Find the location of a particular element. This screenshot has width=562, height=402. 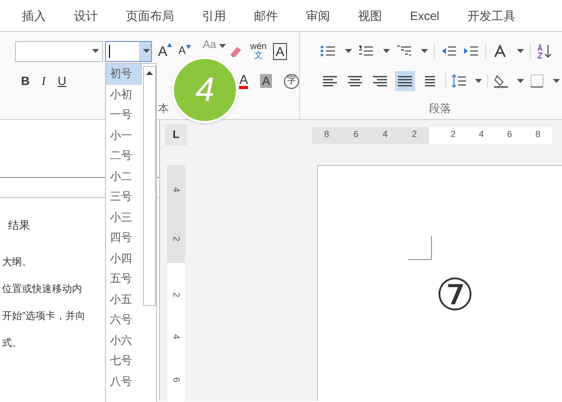

corner-mark is located at coordinates (420, 248).